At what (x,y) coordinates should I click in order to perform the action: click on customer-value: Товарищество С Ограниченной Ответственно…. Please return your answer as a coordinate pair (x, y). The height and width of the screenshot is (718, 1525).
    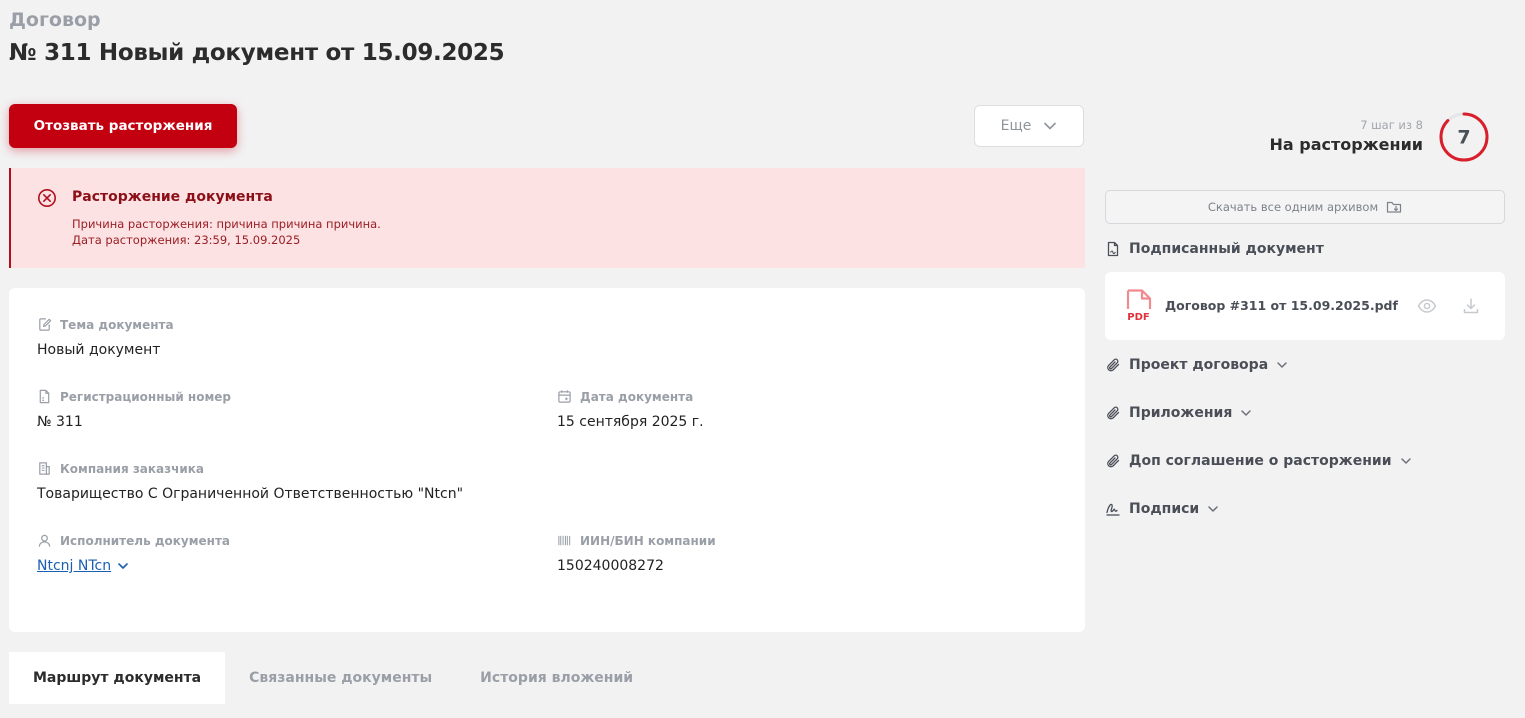
    Looking at the image, I should click on (250, 494).